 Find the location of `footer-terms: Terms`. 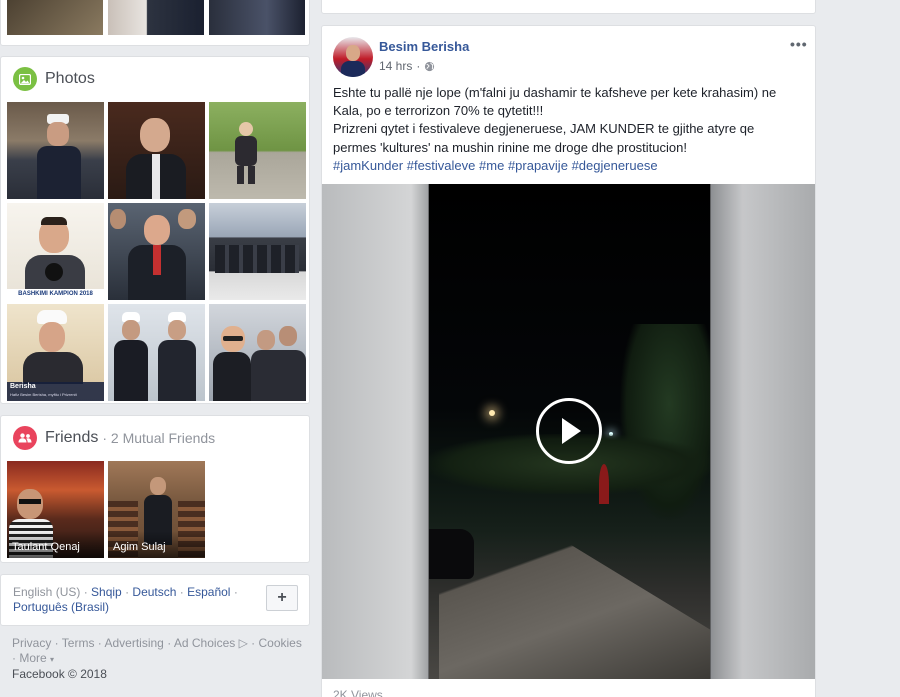

footer-terms: Terms is located at coordinates (78, 643).